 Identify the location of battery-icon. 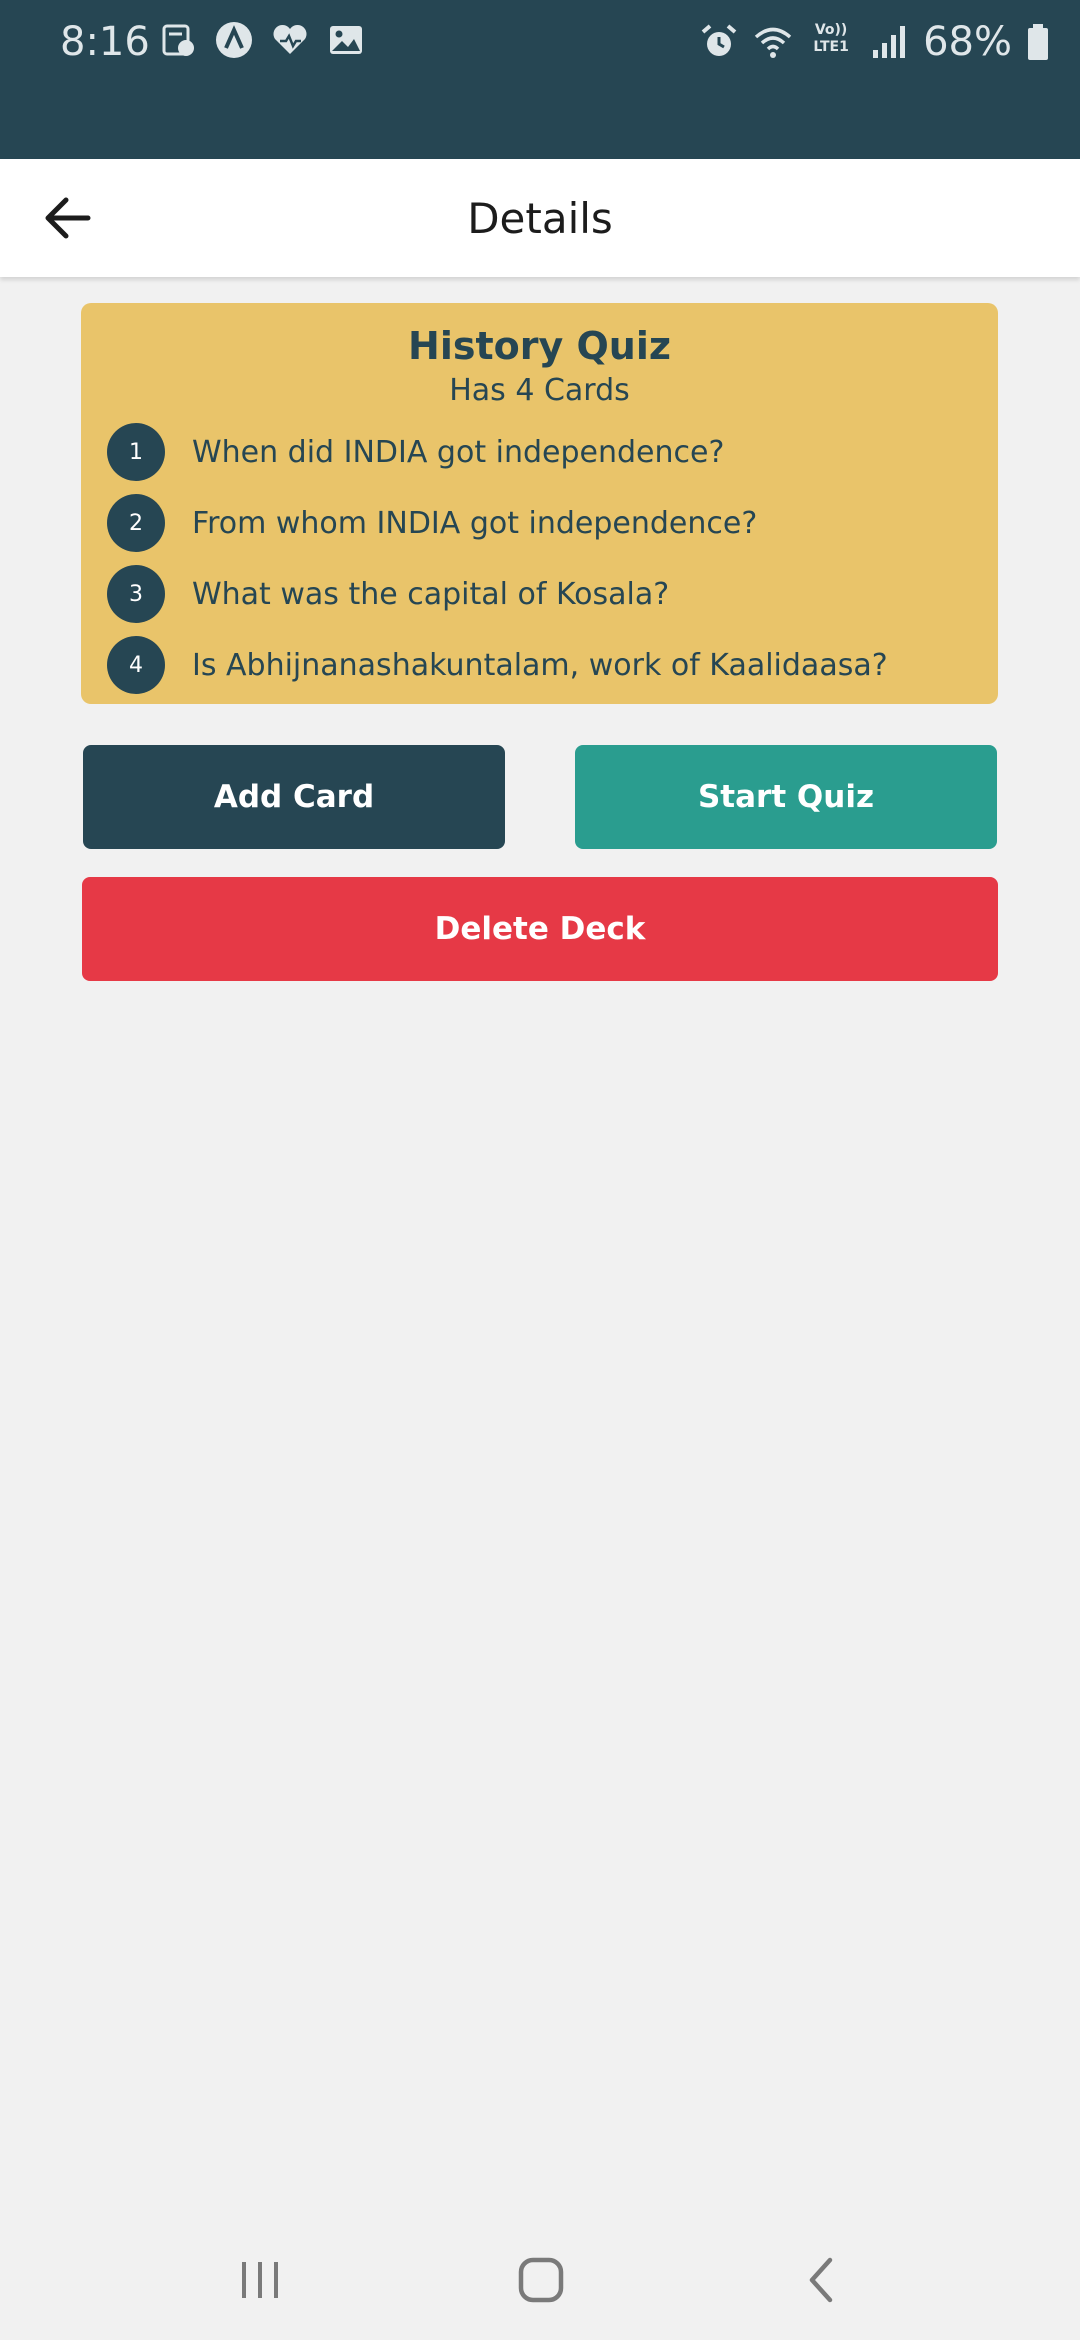
(1038, 42).